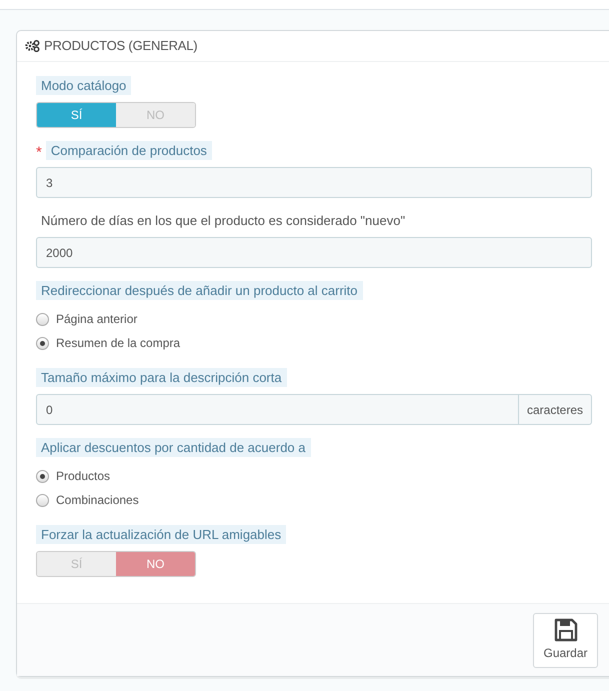  Describe the element at coordinates (161, 377) in the screenshot. I see `field-label: Tamaño máximo para la descripción corta` at that location.